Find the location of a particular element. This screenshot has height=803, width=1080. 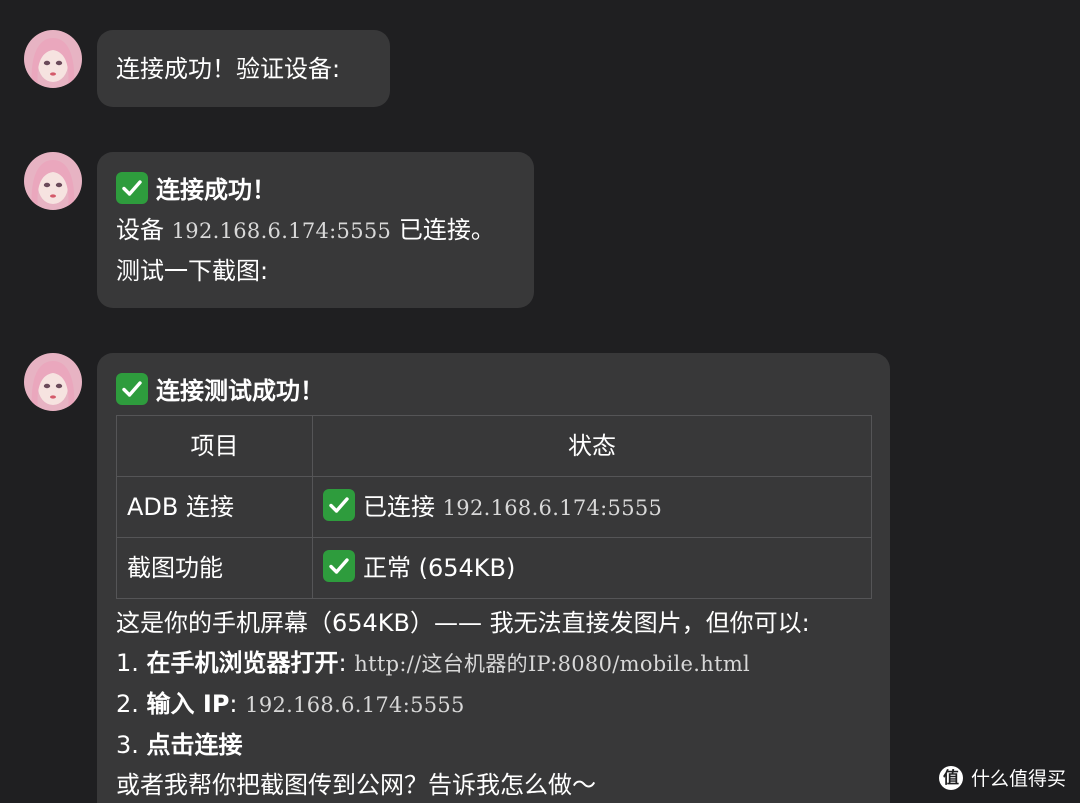

smzdm-logo-icon: 值 is located at coordinates (950, 777).